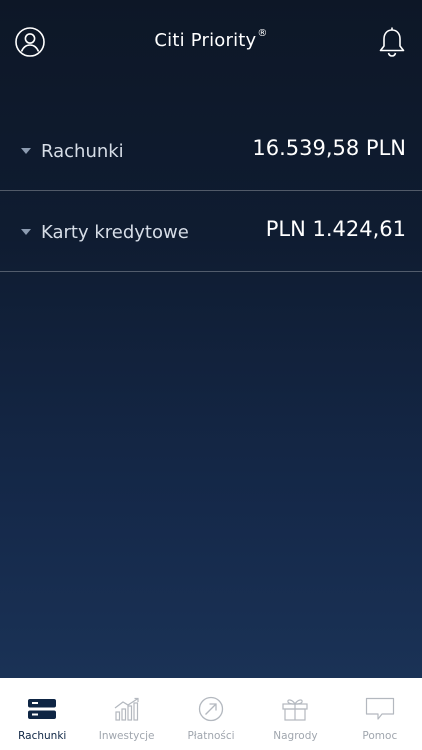 Image resolution: width=422 pixels, height=750 pixels. Describe the element at coordinates (42, 736) in the screenshot. I see `tab-label: Rachunki` at that location.